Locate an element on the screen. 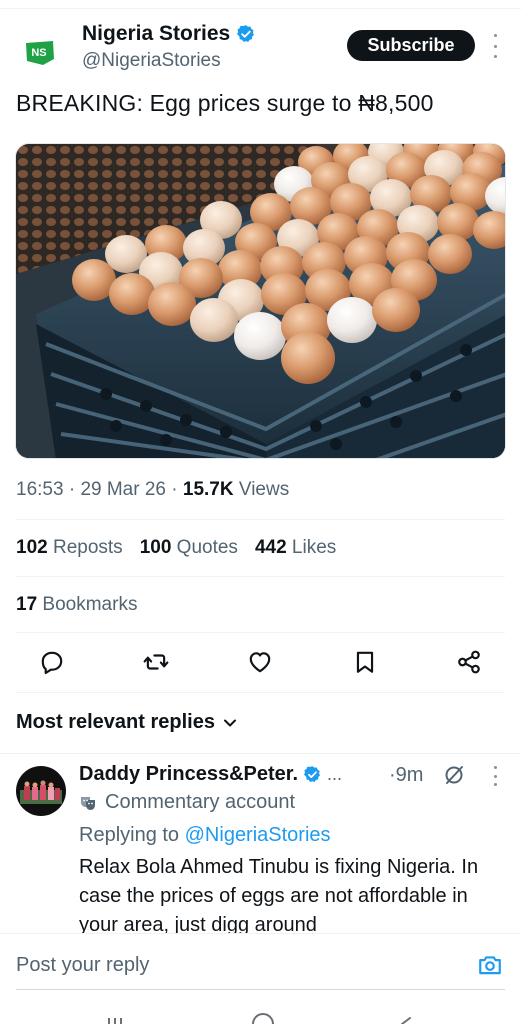 The image size is (521, 1024). quotes-count: 100 is located at coordinates (155, 547).